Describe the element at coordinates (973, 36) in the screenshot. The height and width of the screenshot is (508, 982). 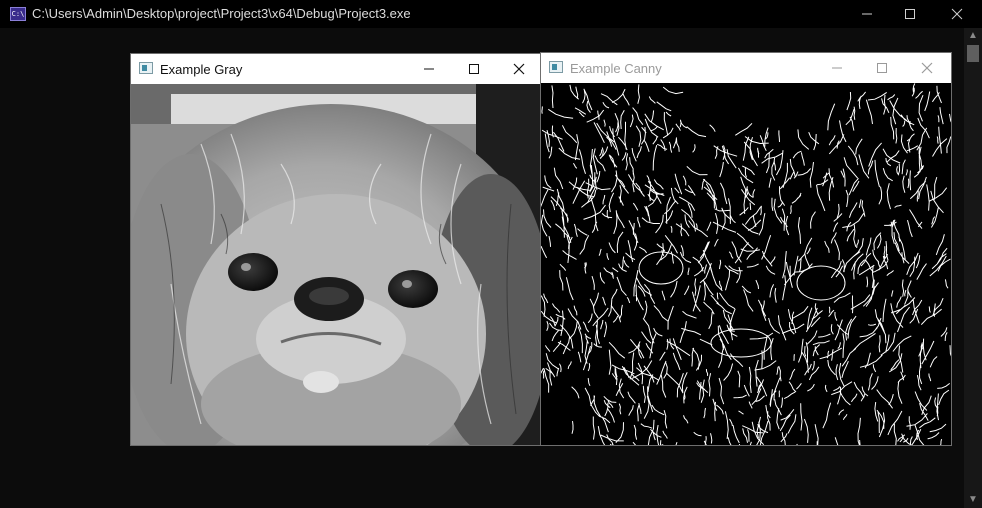
I see `scroll-up-arrow-icon: ▲` at that location.